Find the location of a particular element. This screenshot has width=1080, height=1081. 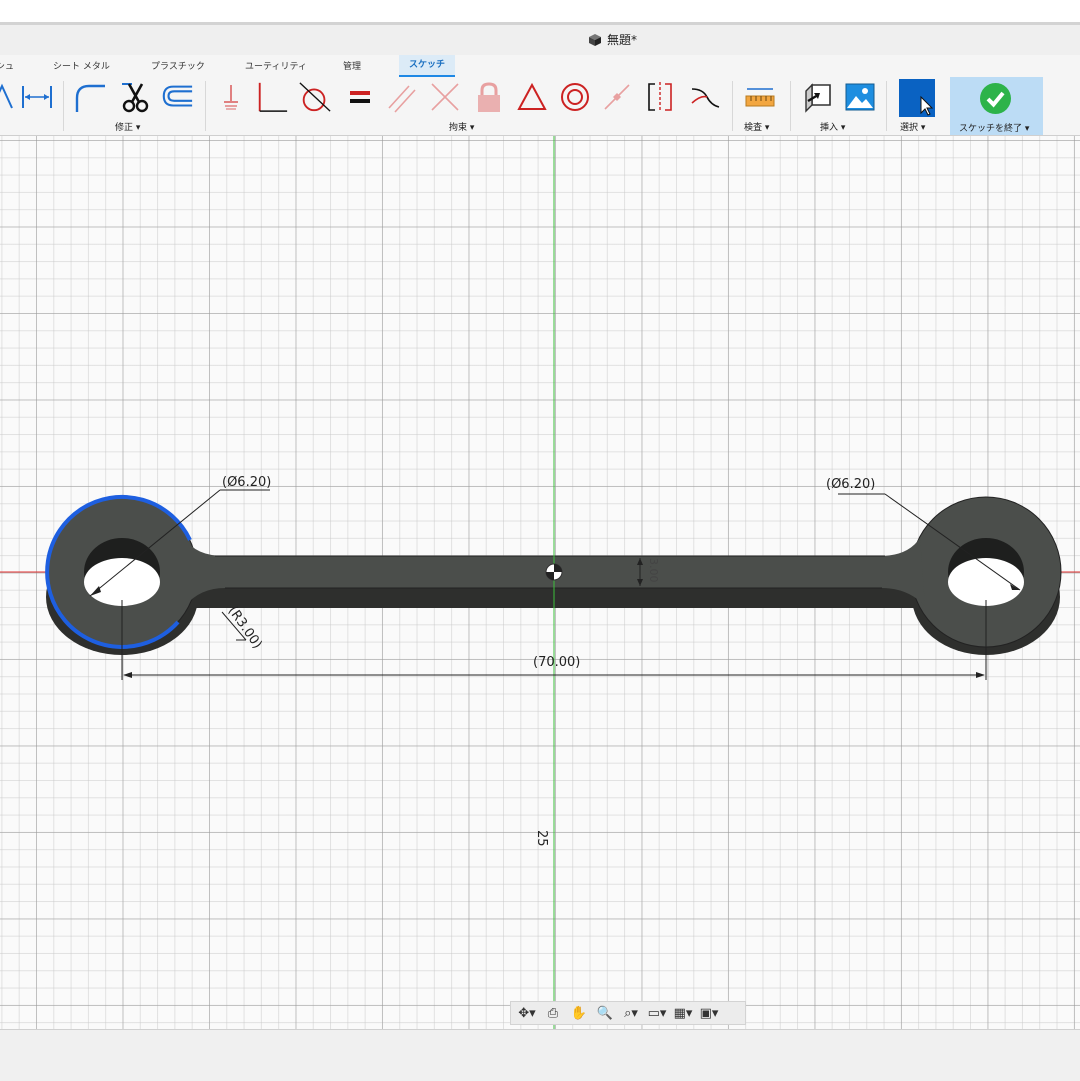

right-diameter-label: (Ø6.20) is located at coordinates (850, 484).